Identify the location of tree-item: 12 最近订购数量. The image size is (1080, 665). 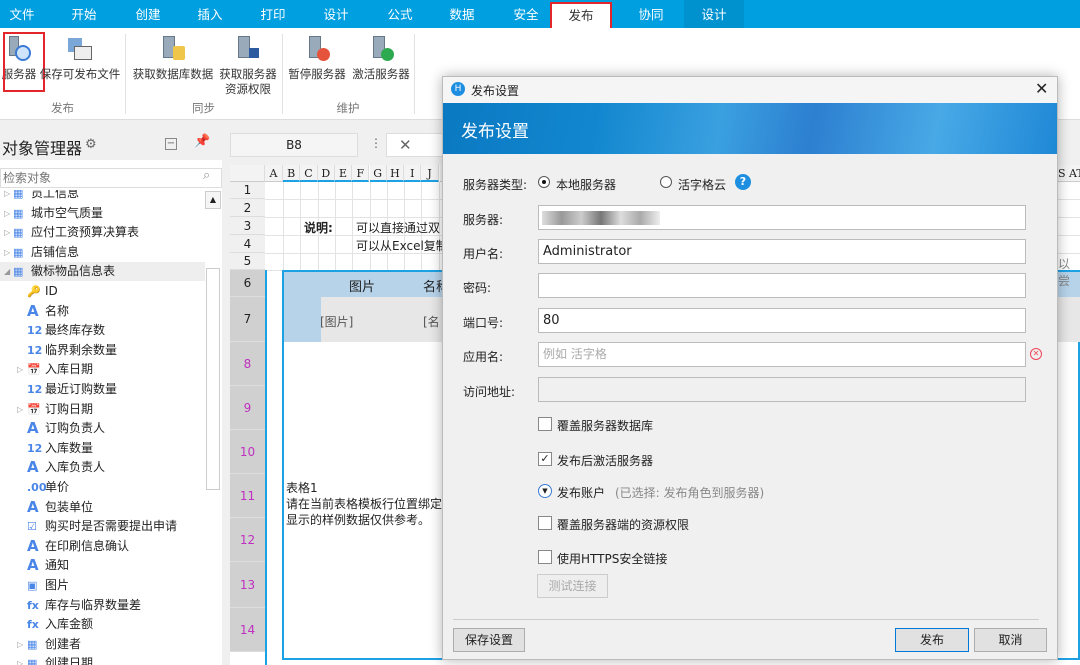
(102, 389).